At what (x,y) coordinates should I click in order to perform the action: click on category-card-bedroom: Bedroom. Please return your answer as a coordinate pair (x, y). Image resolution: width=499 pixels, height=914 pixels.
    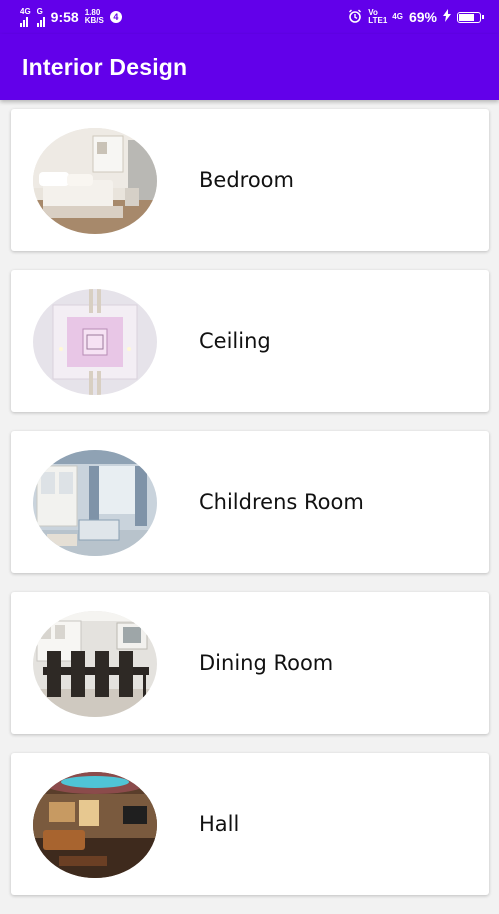
    Looking at the image, I should click on (250, 180).